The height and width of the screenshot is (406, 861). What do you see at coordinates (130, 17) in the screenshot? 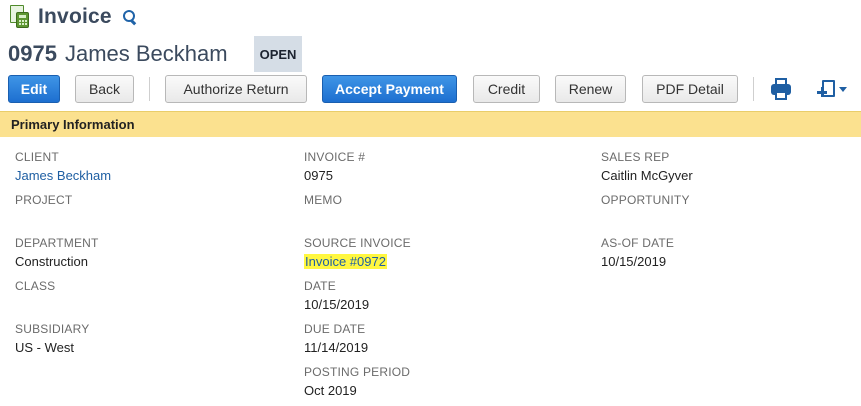
I see `search-icon` at bounding box center [130, 17].